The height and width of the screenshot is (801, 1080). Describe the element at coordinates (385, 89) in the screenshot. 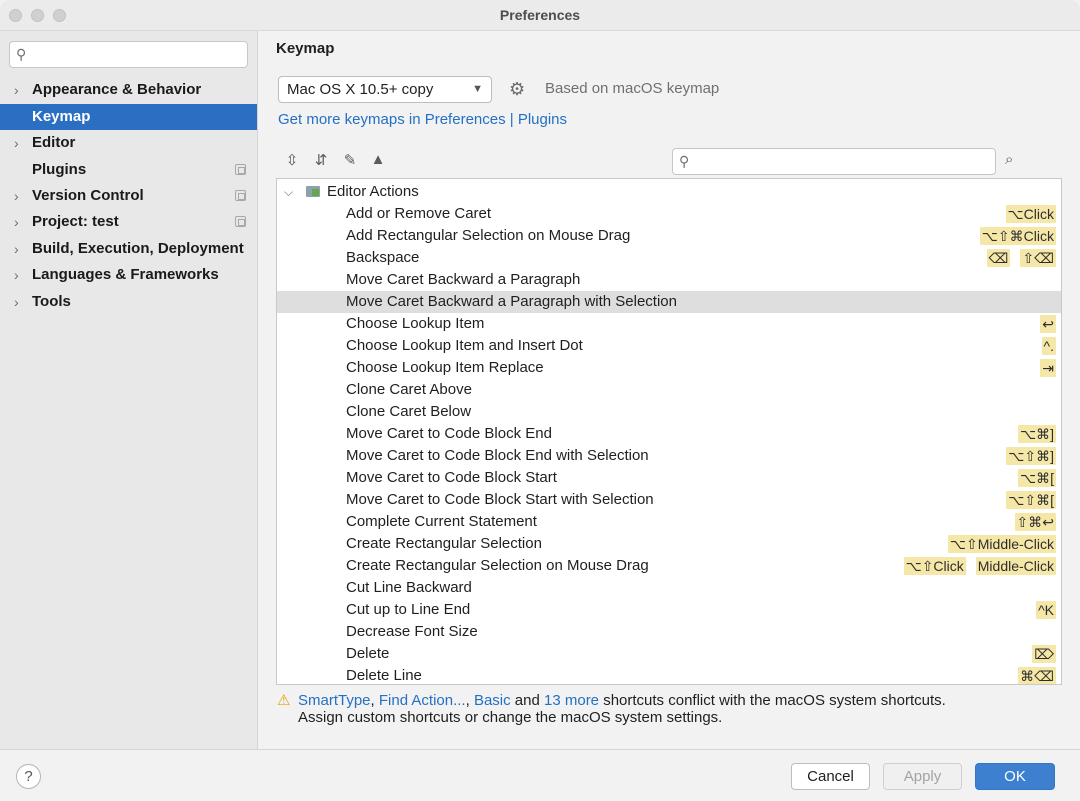

I see `keymap-select: Mac OS X 10.5+ copy ▼` at that location.